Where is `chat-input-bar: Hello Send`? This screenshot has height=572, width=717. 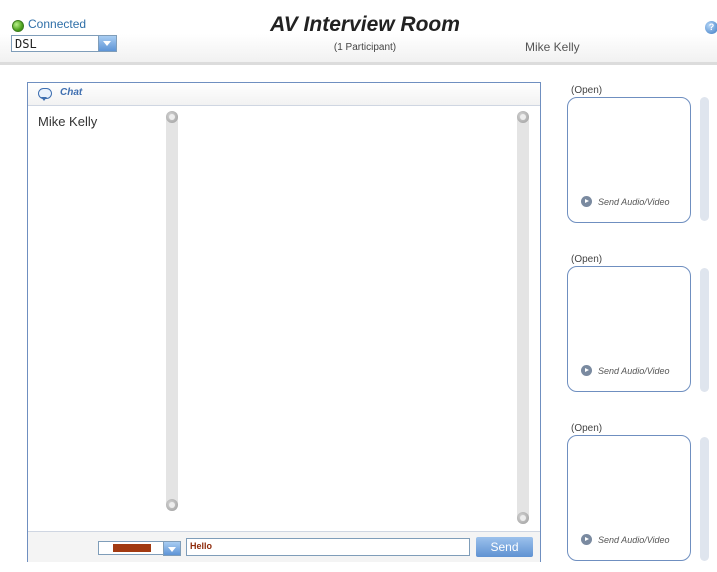 chat-input-bar: Hello Send is located at coordinates (284, 546).